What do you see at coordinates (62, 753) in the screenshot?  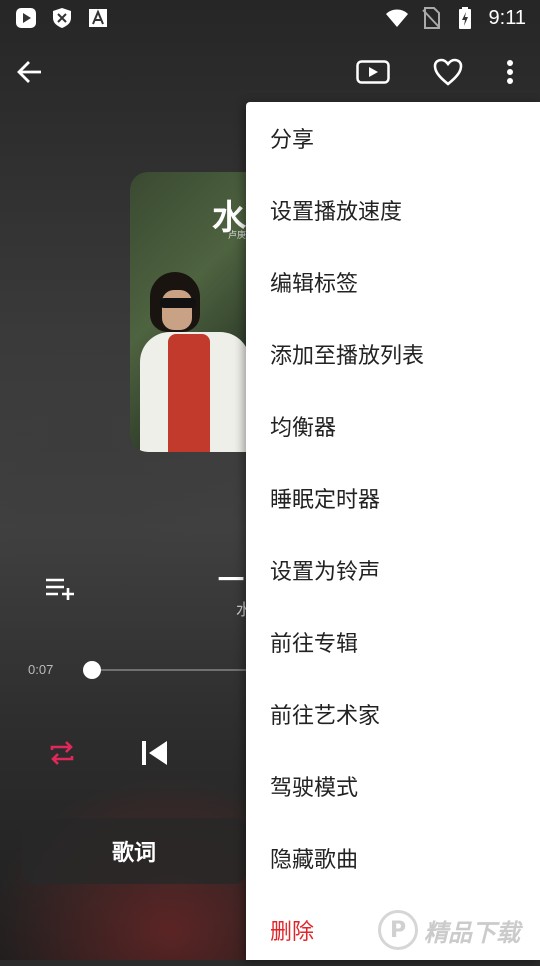 I see `repeat-icon` at bounding box center [62, 753].